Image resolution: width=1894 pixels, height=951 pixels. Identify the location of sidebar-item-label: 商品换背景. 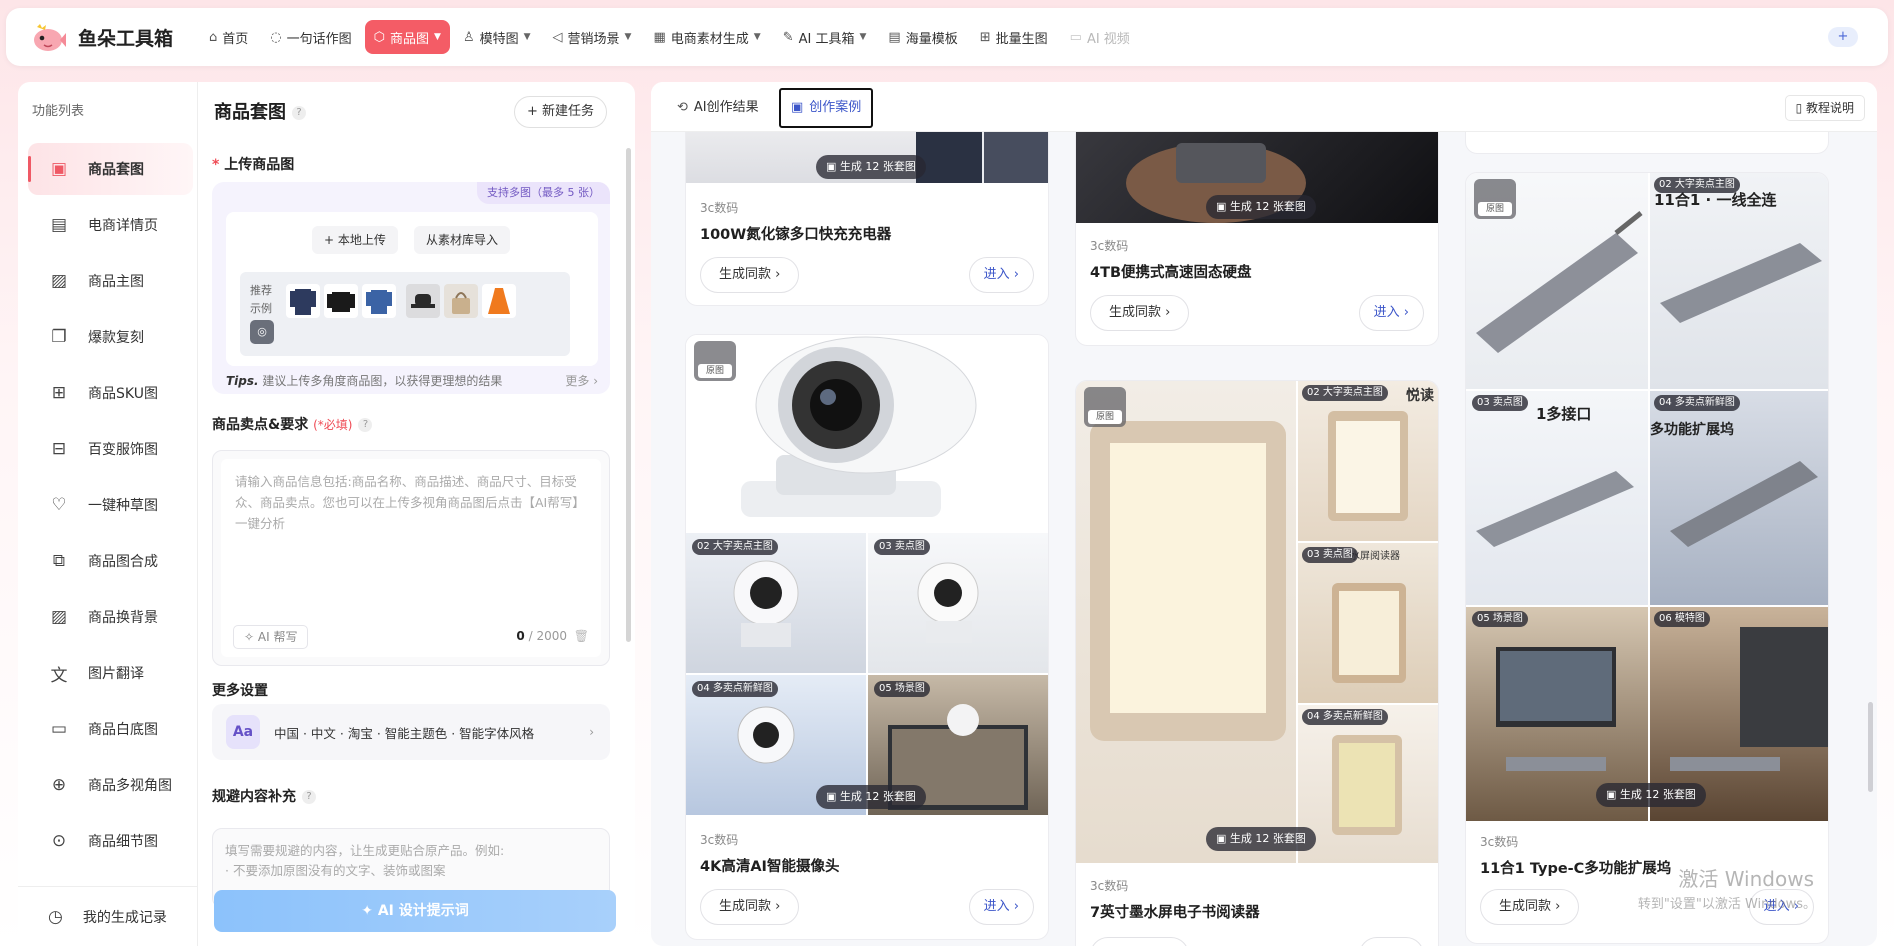
(123, 618).